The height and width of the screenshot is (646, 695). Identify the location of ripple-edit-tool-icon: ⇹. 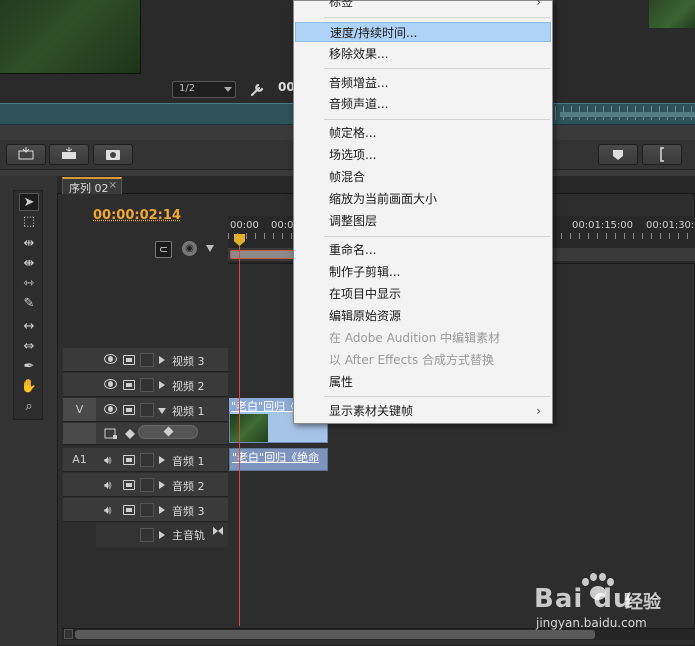
(29, 244).